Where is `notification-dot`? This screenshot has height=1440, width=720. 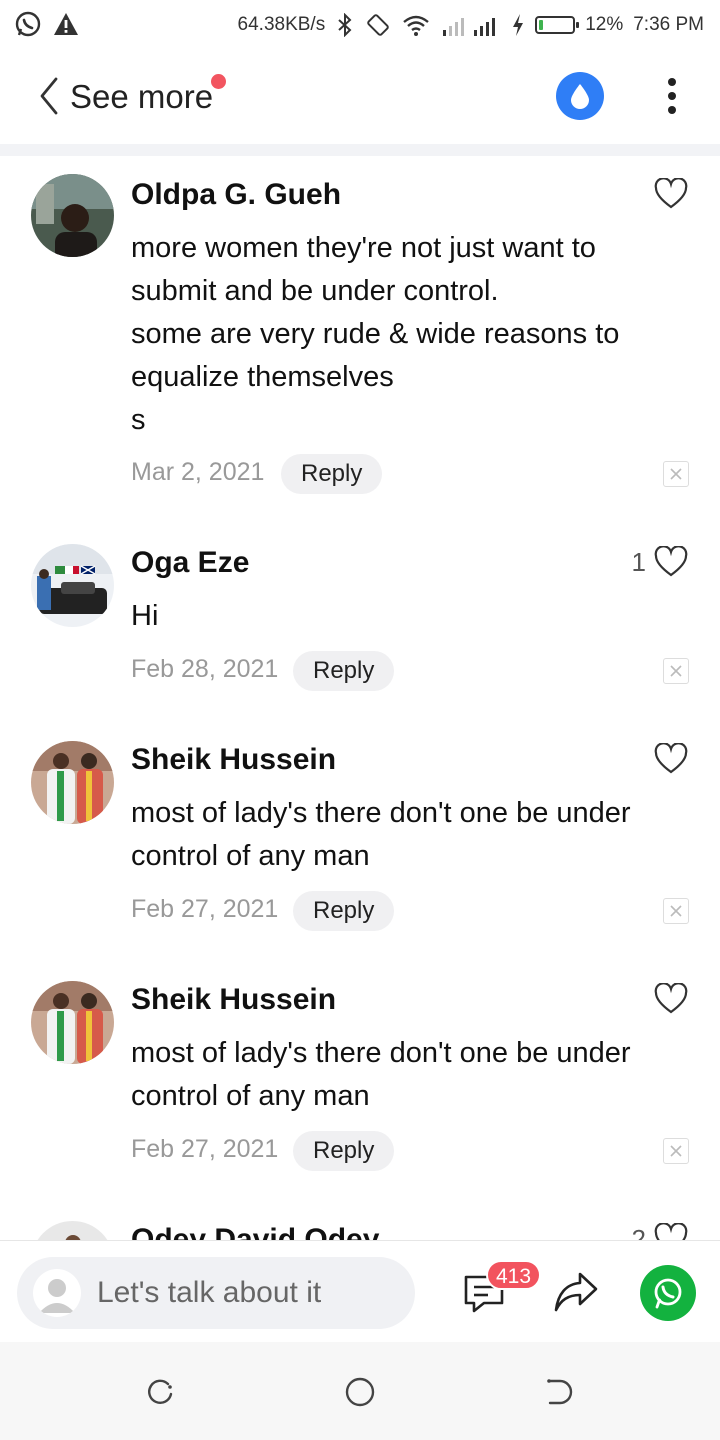
notification-dot is located at coordinates (218, 81).